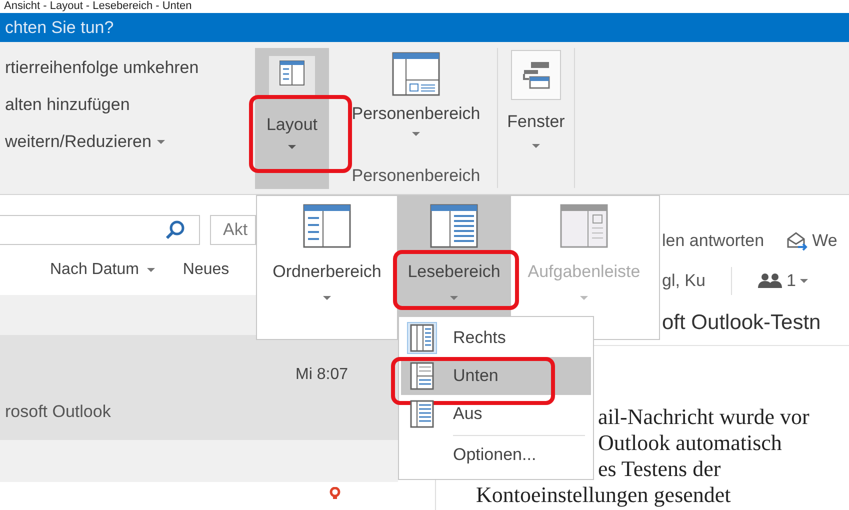 The height and width of the screenshot is (510, 849). I want to click on body-text-line: ail-Nachricht wurde vor, so click(704, 417).